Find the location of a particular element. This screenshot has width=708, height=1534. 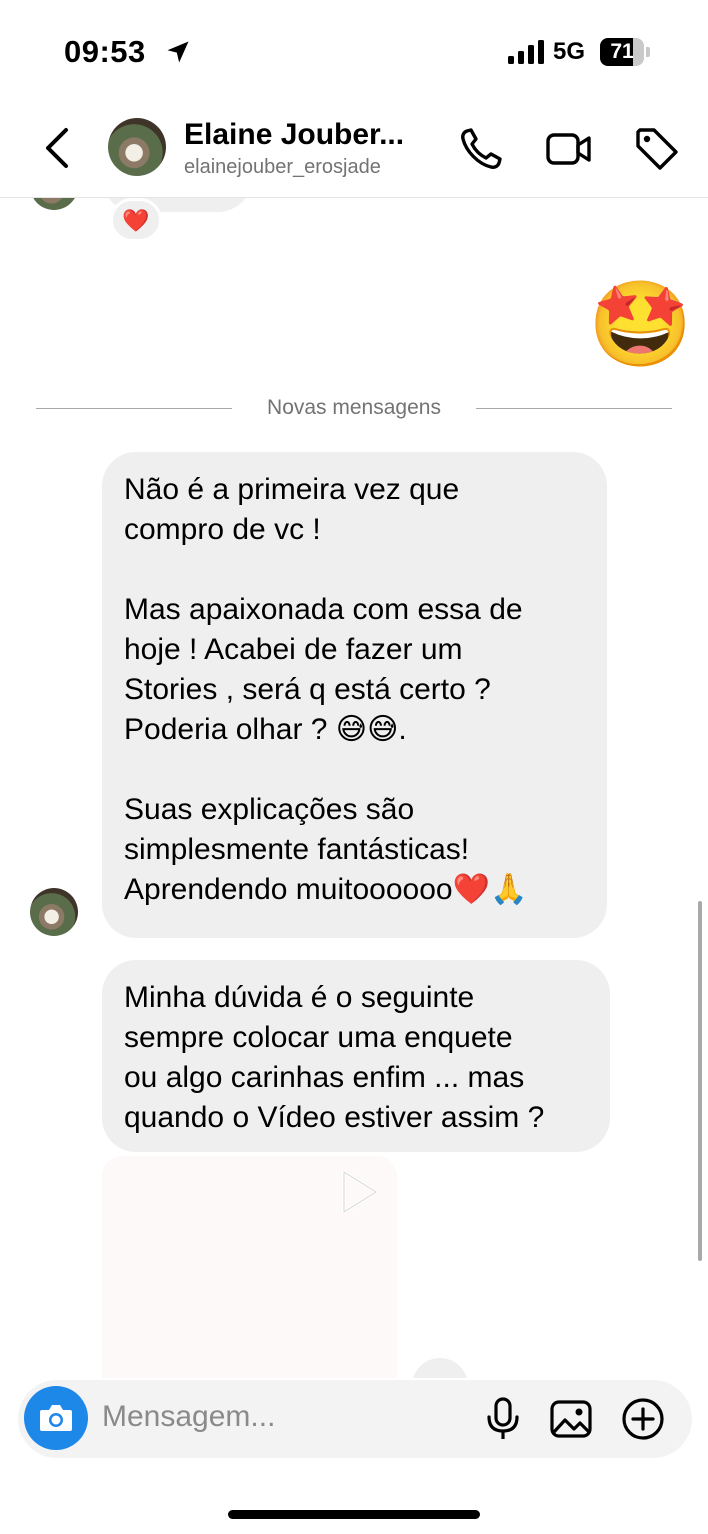

heart-reaction-emoji: ❤️ is located at coordinates (136, 220).